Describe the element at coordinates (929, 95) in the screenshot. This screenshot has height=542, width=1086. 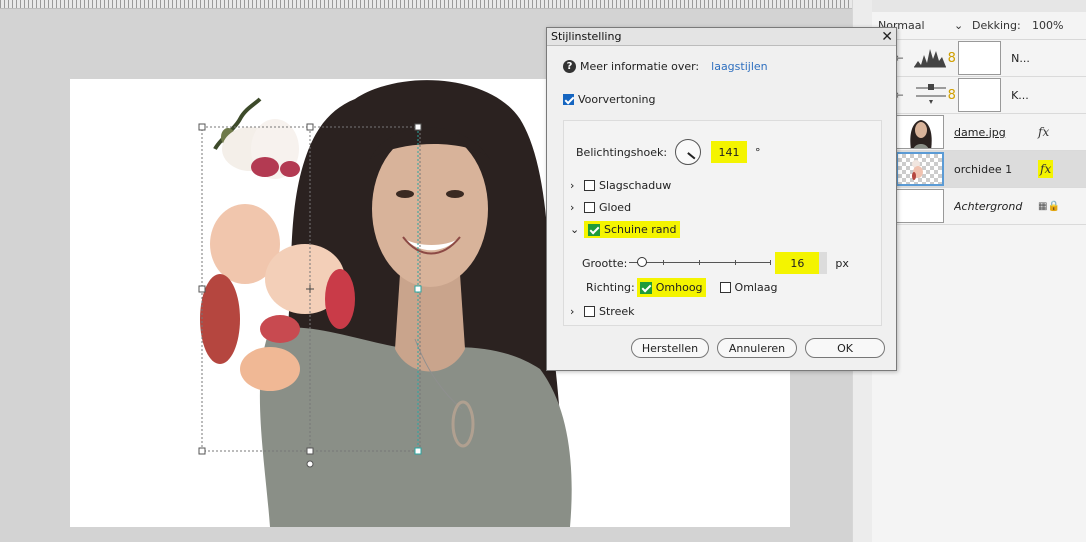
I see `levels-slider-icon` at that location.